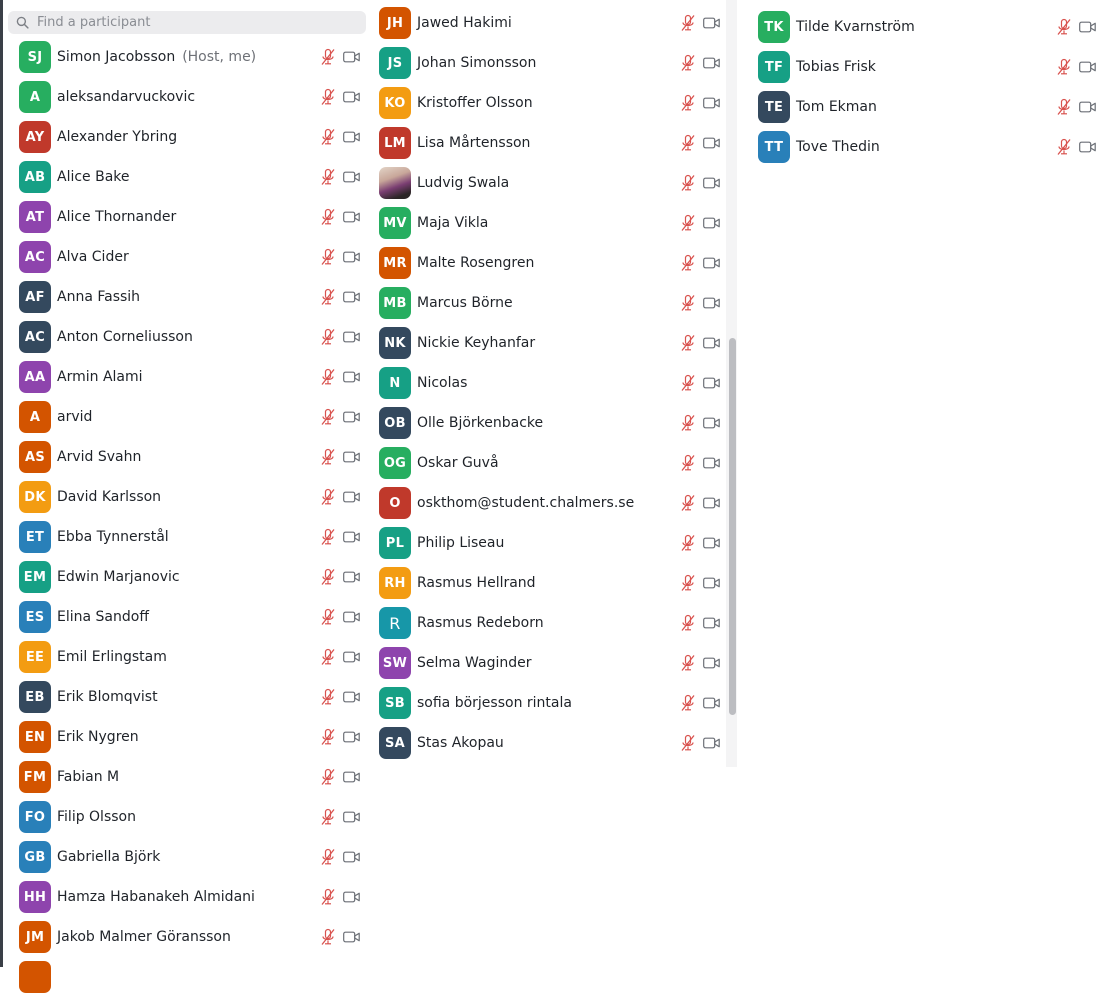 The width and height of the screenshot is (1102, 997). I want to click on participant-row: EE Emil Erlingstam, so click(188, 657).